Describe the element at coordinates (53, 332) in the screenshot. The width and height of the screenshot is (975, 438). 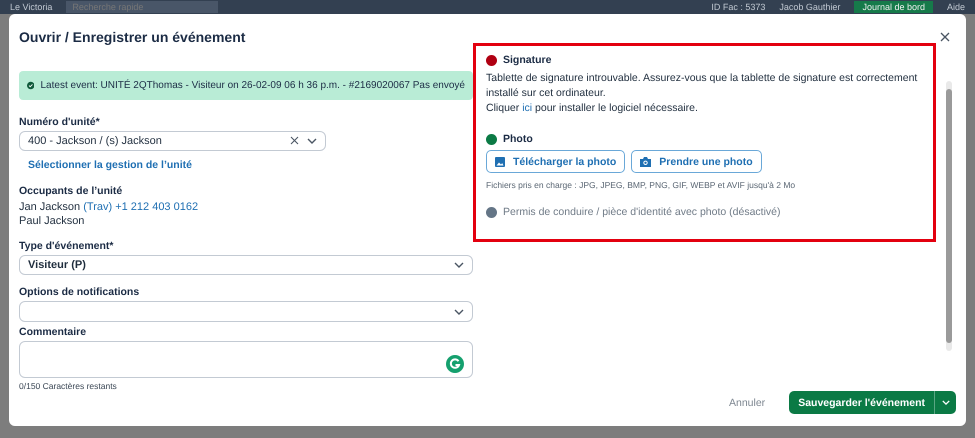
I see `field-label: Commentaire` at that location.